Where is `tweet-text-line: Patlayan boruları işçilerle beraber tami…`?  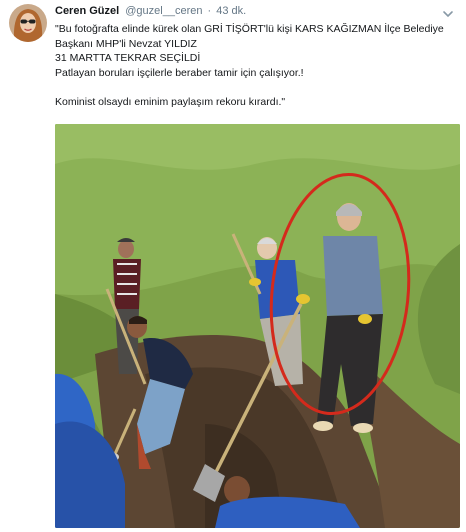
tweet-text-line: Patlayan boruları işçilerle beraber tami… is located at coordinates (179, 72).